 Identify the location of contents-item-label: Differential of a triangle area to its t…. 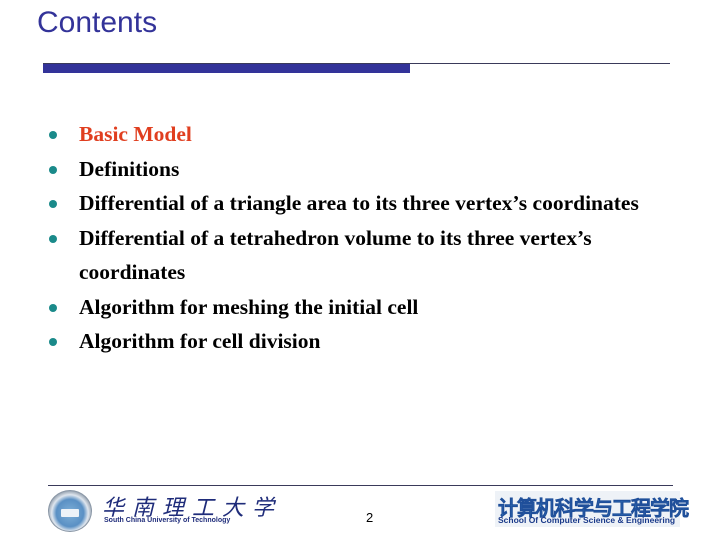
(359, 203).